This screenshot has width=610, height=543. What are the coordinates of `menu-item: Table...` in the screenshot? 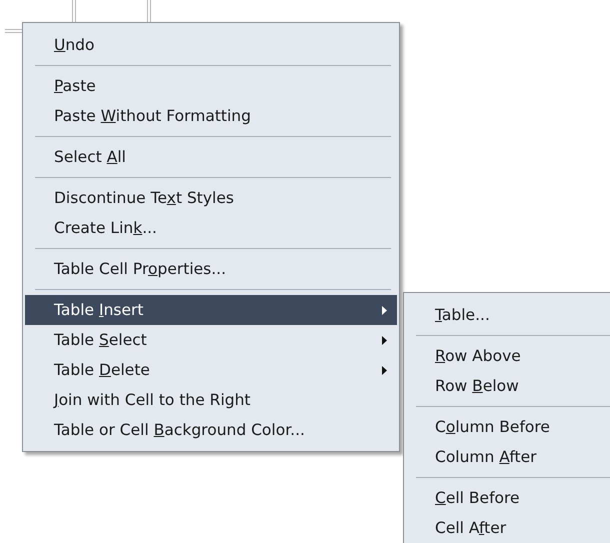 It's located at (508, 315).